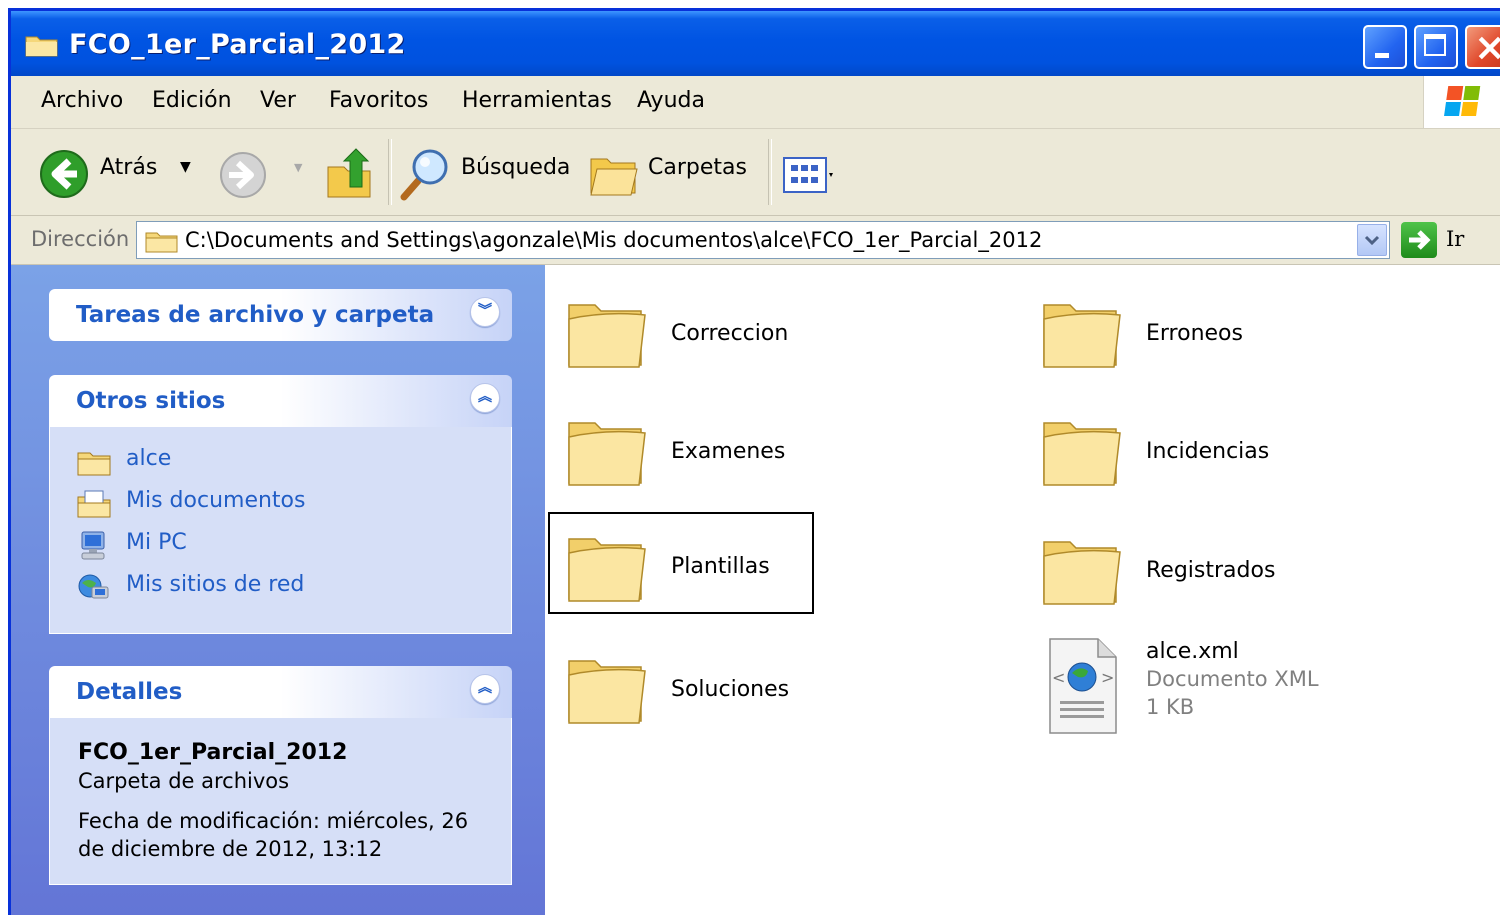 The width and height of the screenshot is (1500, 915). I want to click on link-mis-sitios-de-red: Mis sitios de red, so click(276, 588).